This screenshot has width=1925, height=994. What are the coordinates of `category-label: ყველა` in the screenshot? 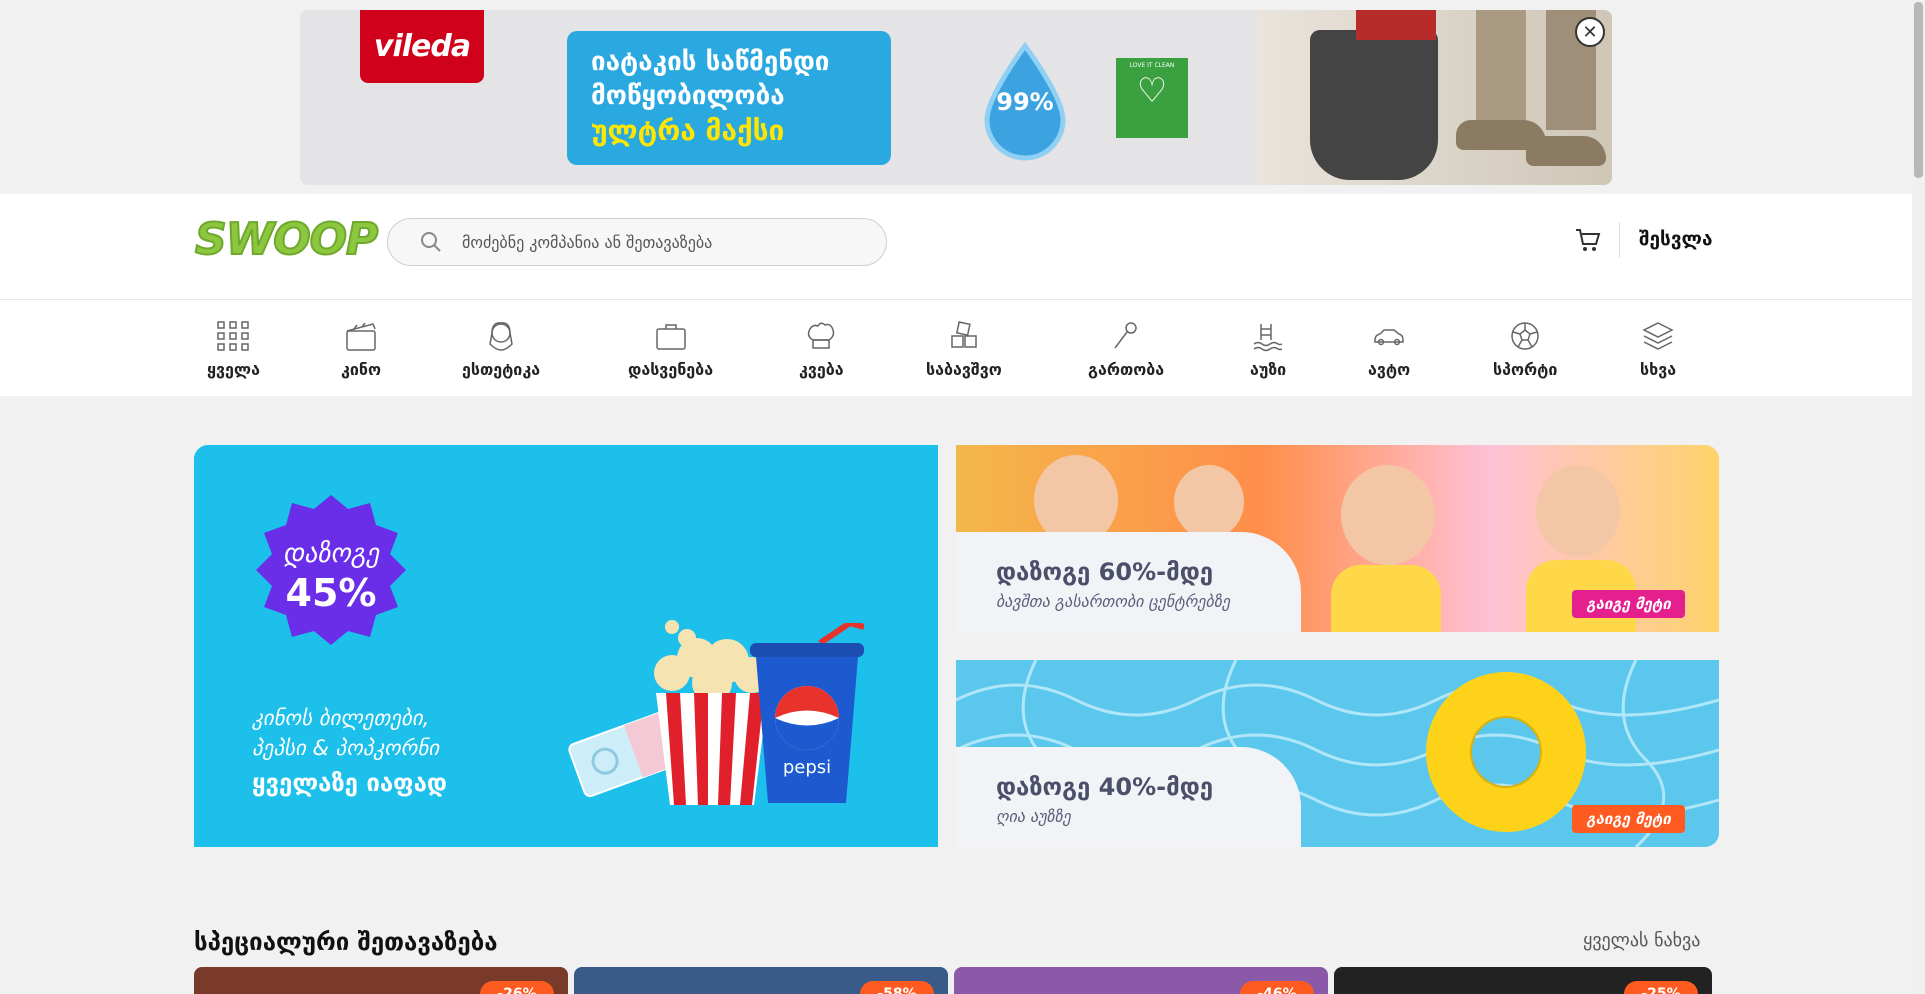 It's located at (233, 369).